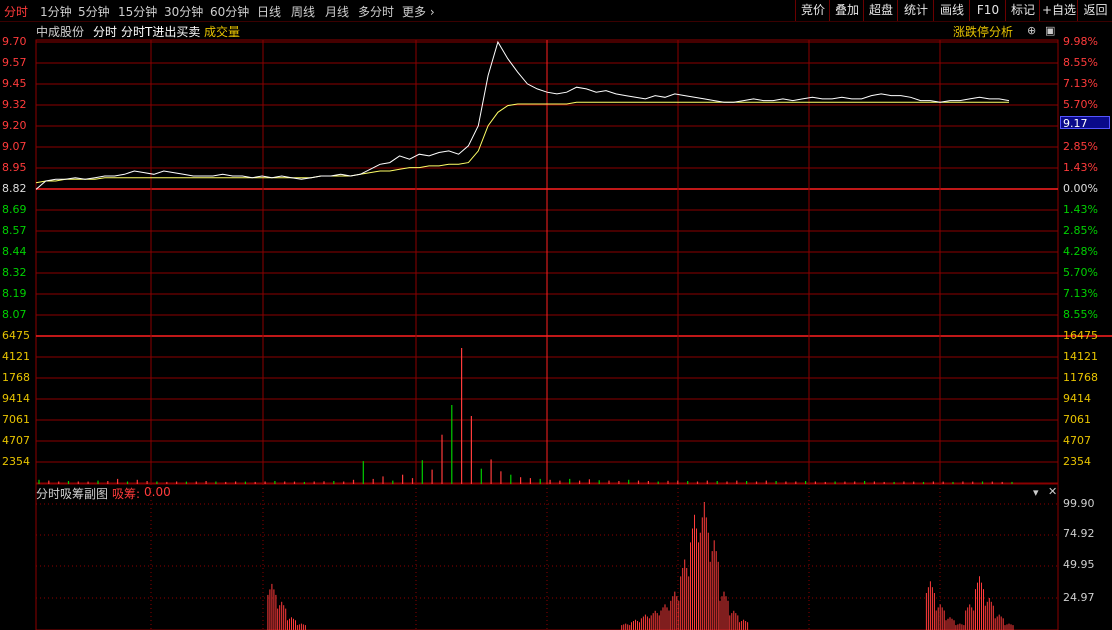 The width and height of the screenshot is (1112, 630). What do you see at coordinates (126, 494) in the screenshot?
I see `series-label: 吸筹:` at bounding box center [126, 494].